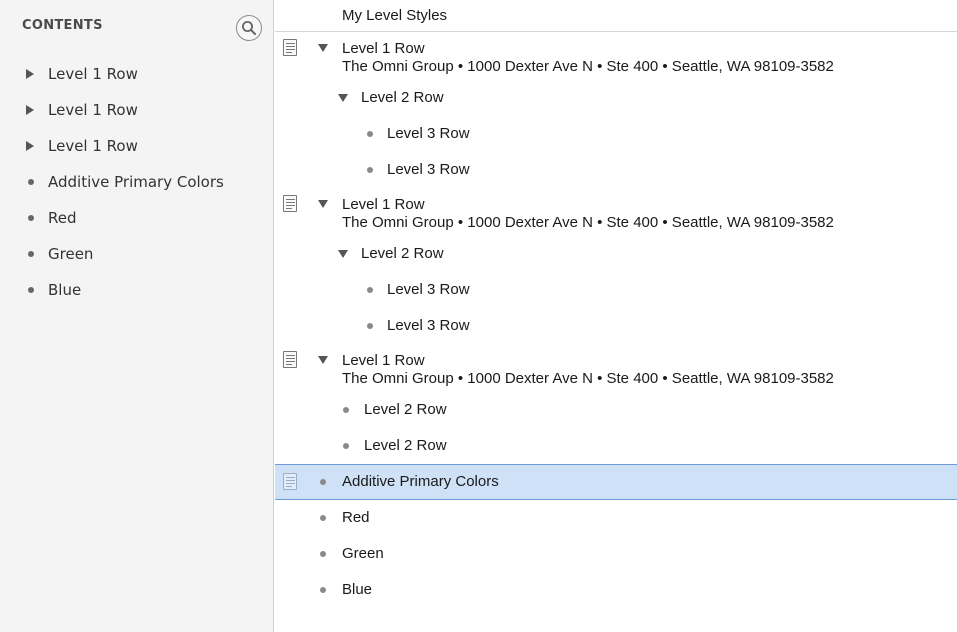 Image resolution: width=957 pixels, height=632 pixels. What do you see at coordinates (62, 25) in the screenshot?
I see `sidebar-title: CONTENTS` at bounding box center [62, 25].